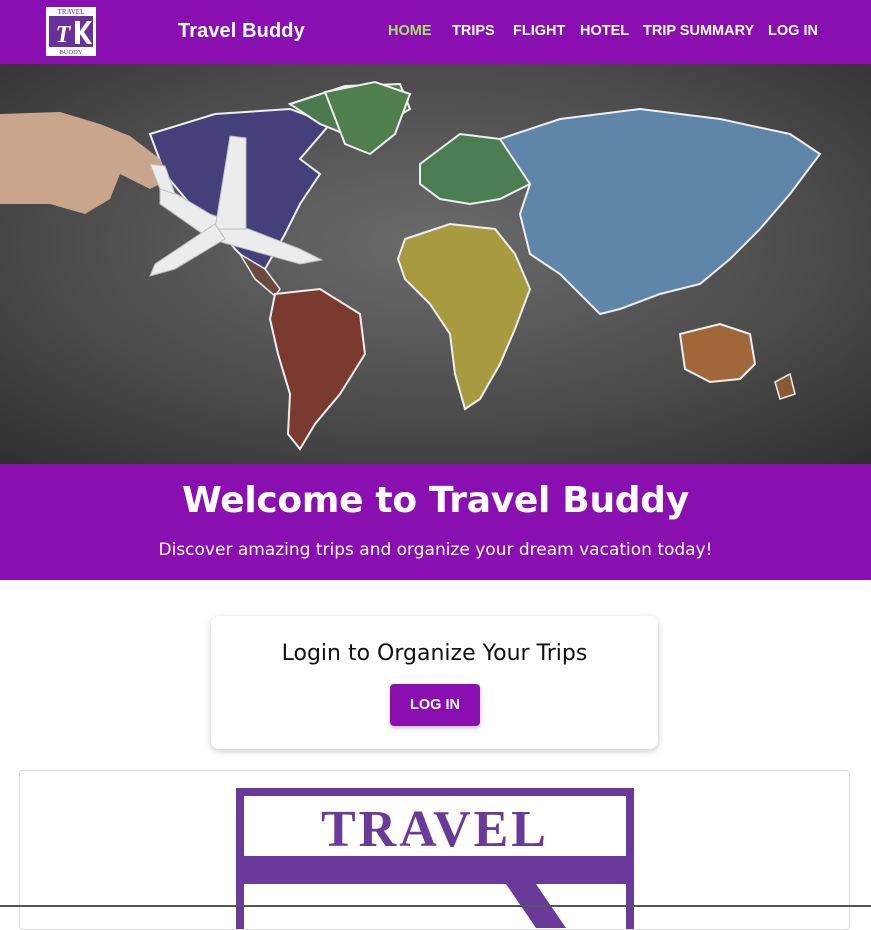 The height and width of the screenshot is (930, 871). What do you see at coordinates (435, 500) in the screenshot?
I see `welcome-title: Welcome to Travel Buddy` at bounding box center [435, 500].